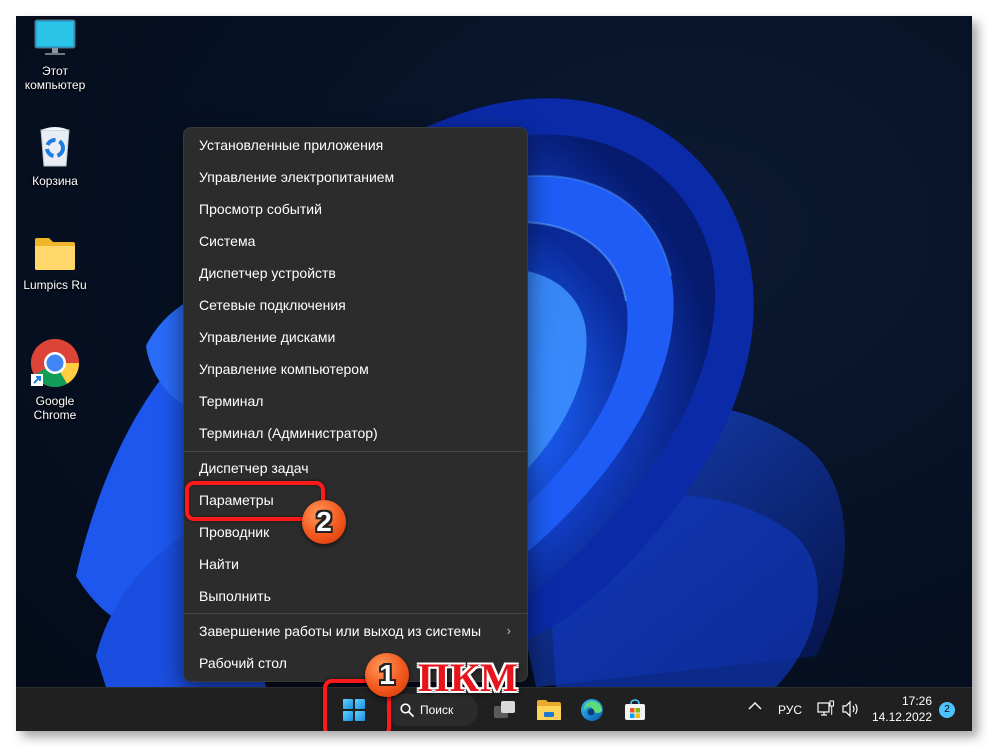 Image resolution: width=989 pixels, height=747 pixels. I want to click on desktop-icon-this-pc: Этот компьютер, so click(55, 55).